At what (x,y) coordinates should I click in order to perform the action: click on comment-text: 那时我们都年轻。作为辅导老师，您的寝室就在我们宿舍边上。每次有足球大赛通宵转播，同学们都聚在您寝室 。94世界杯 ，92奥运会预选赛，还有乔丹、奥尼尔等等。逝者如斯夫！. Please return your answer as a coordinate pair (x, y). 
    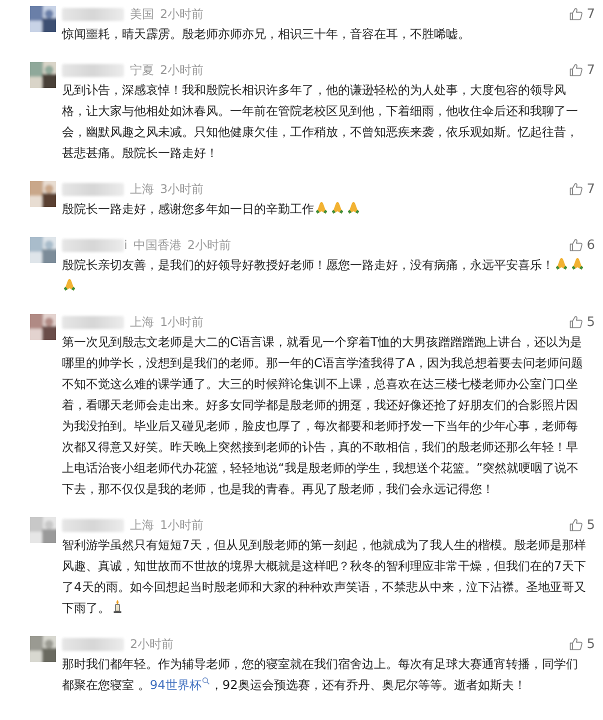
    Looking at the image, I should click on (320, 675).